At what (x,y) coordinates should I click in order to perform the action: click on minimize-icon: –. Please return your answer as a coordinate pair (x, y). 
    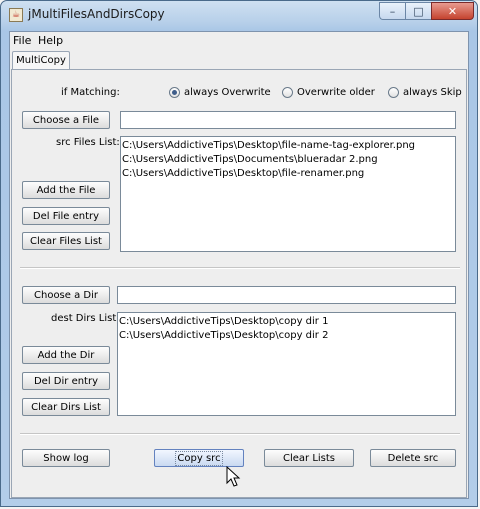
    Looking at the image, I should click on (392, 11).